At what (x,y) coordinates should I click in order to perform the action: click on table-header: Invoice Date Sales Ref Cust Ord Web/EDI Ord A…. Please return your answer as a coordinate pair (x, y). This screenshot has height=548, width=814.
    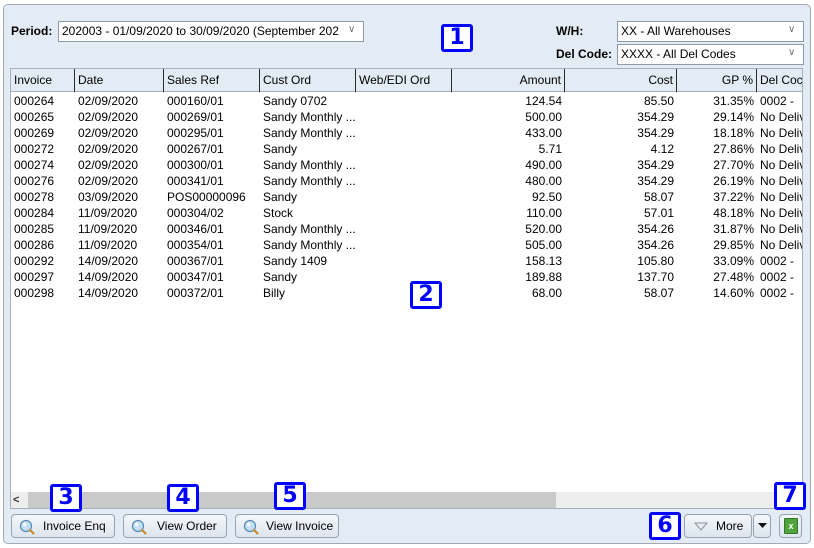
    Looking at the image, I should click on (406, 80).